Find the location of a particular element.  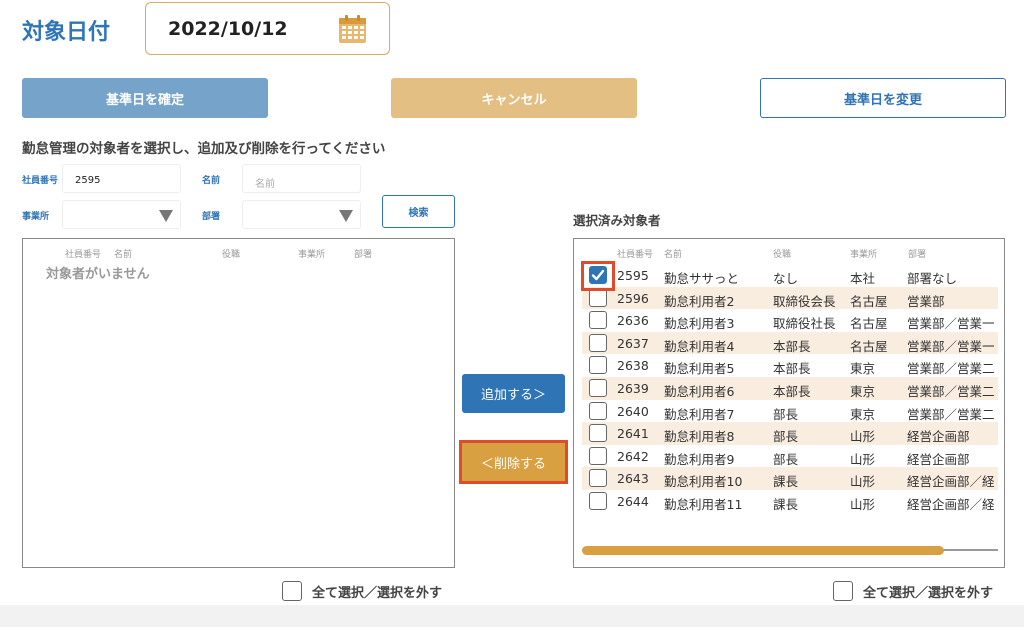

table-row: 2596 勤怠利用者2 取締役会長 名古屋 営業部 is located at coordinates (790, 298).